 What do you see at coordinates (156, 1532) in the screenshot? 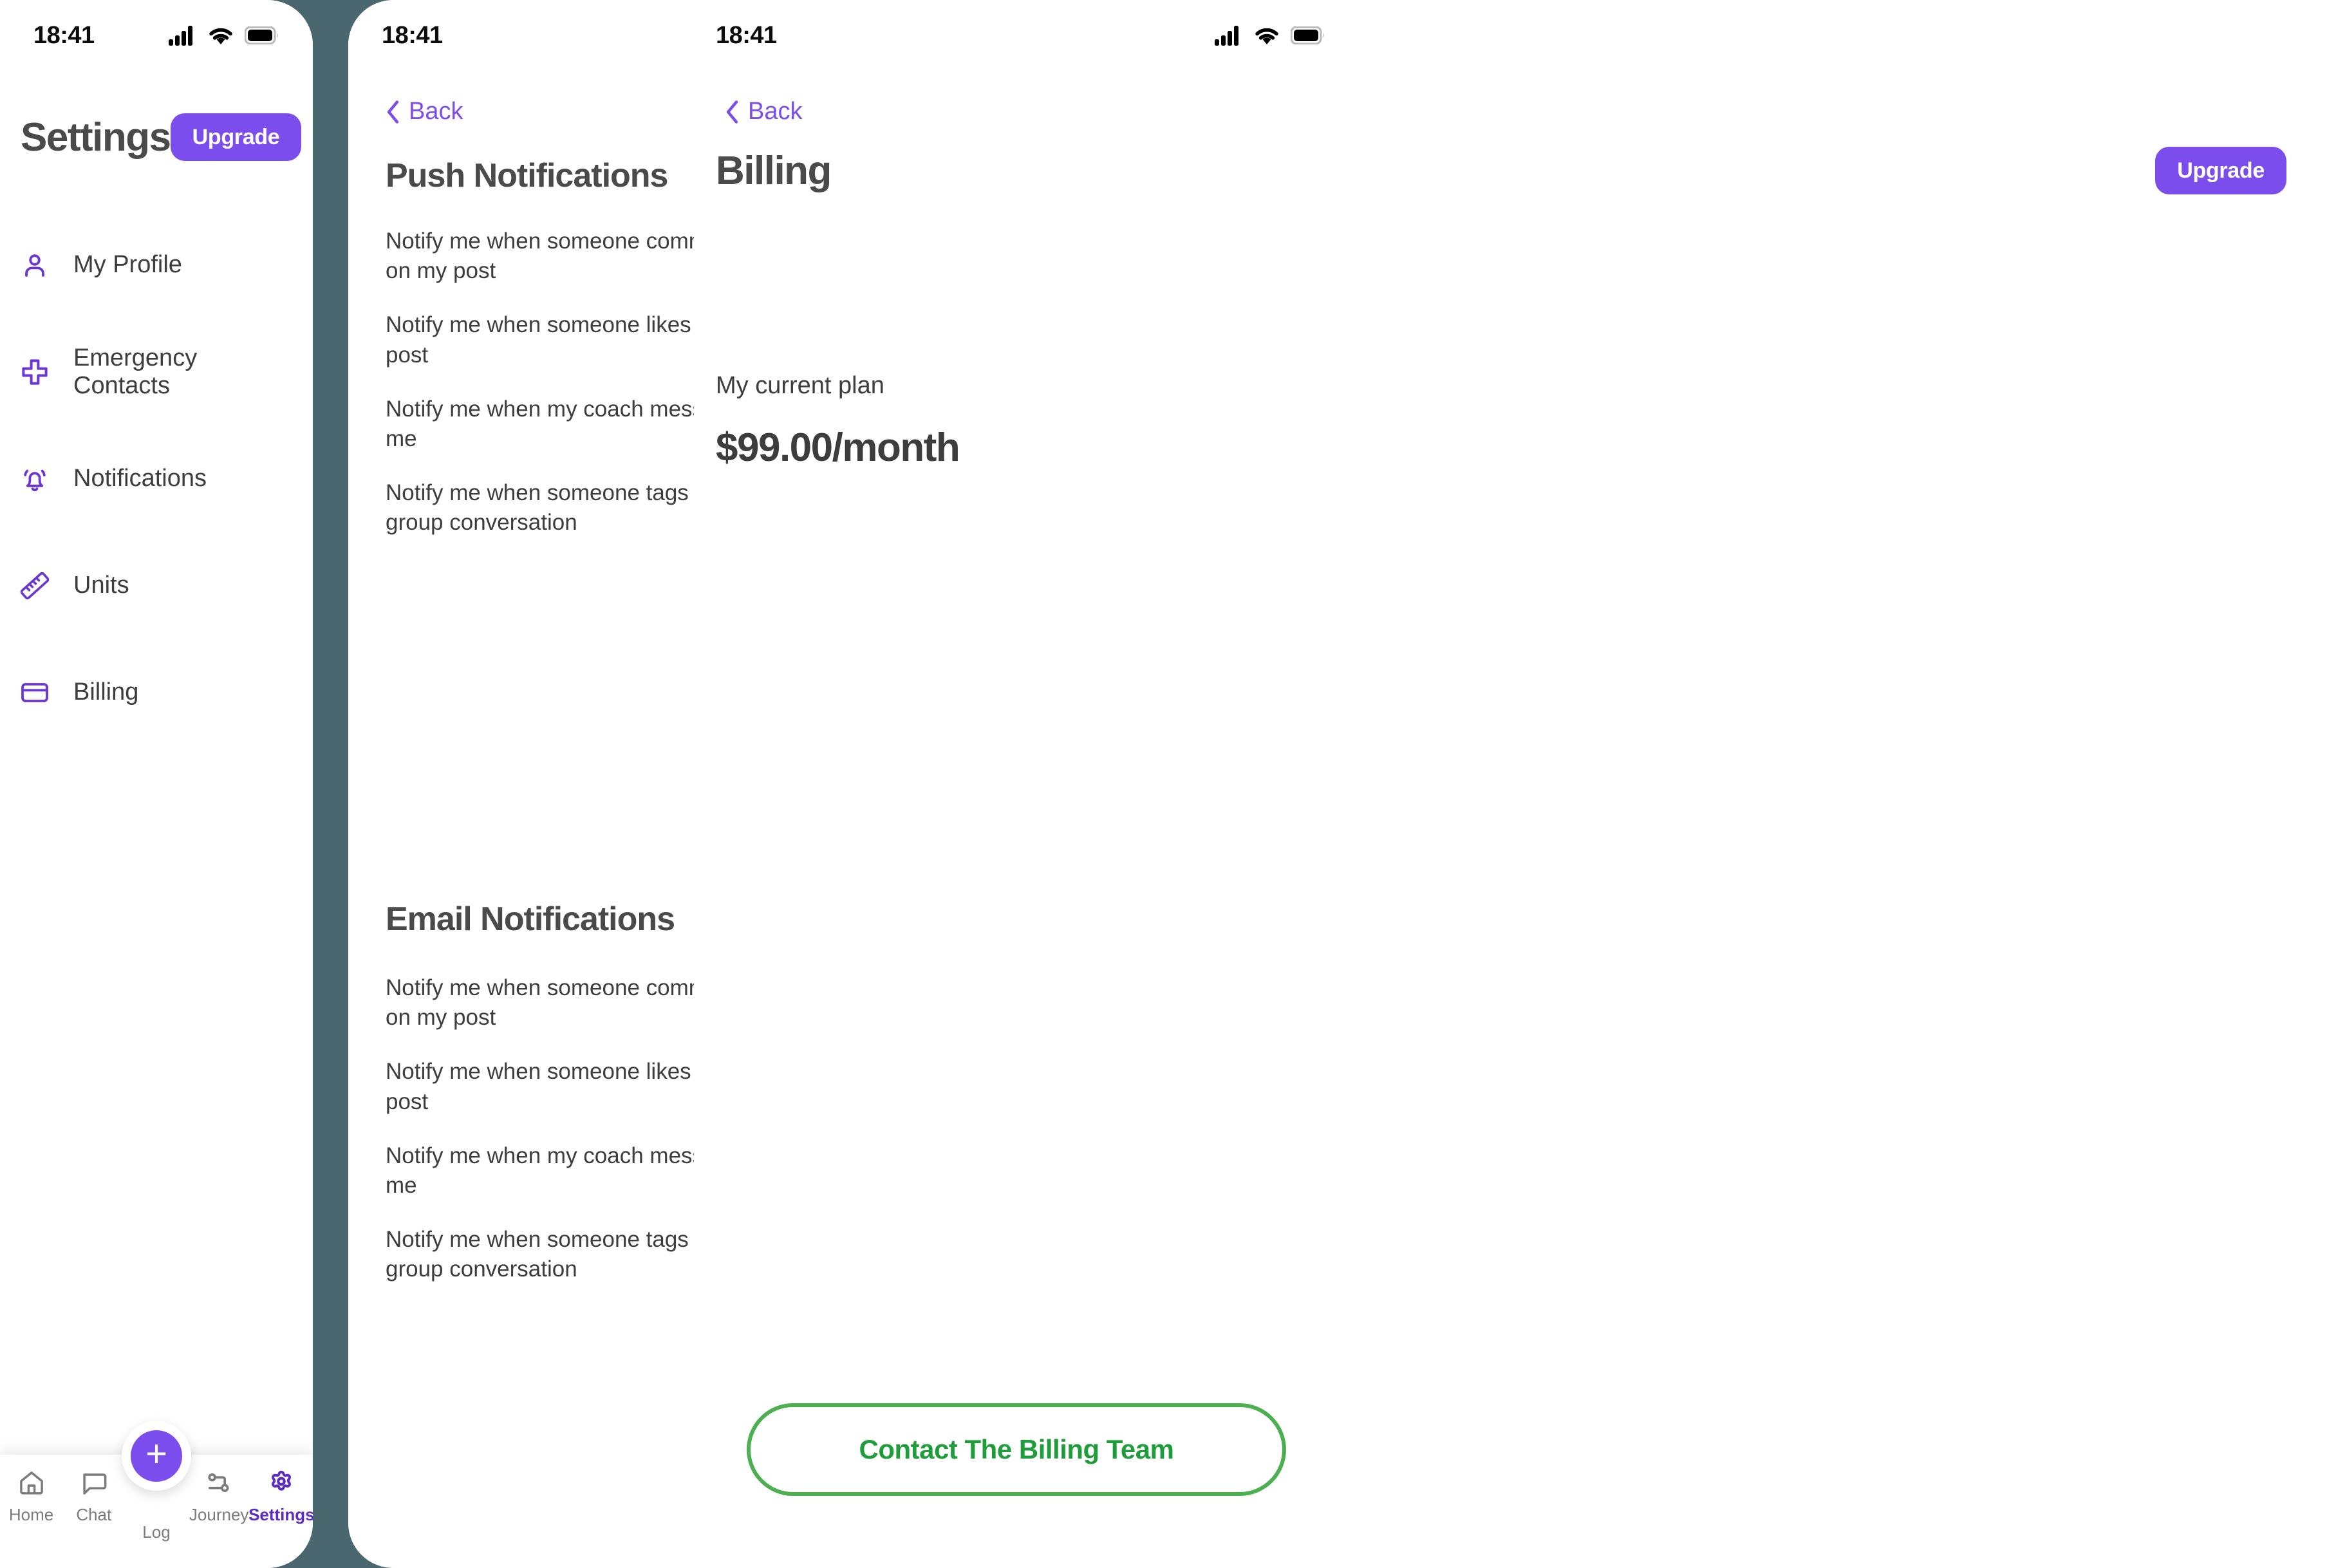
I see `tab-label-log: Log` at bounding box center [156, 1532].